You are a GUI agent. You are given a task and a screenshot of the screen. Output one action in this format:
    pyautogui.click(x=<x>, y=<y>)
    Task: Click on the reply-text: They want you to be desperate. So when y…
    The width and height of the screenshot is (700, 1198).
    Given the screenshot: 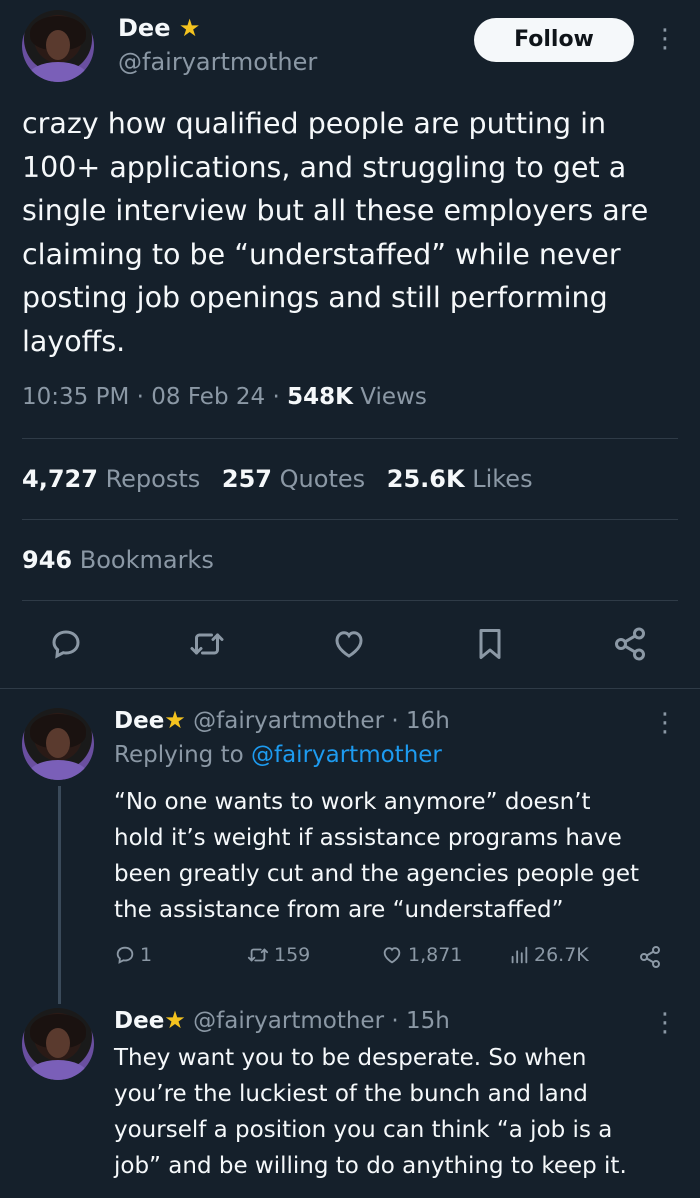 What is the action you would take?
    pyautogui.click(x=370, y=1112)
    